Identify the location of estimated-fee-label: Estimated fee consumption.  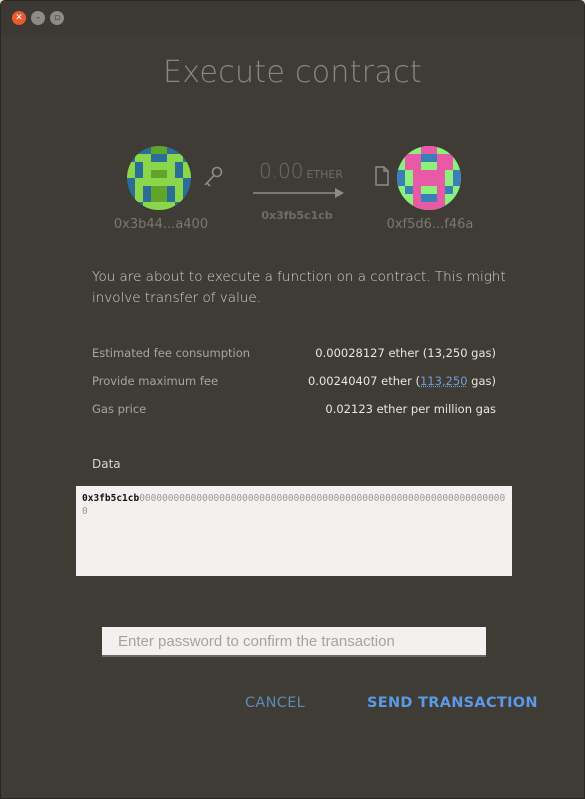
(171, 353).